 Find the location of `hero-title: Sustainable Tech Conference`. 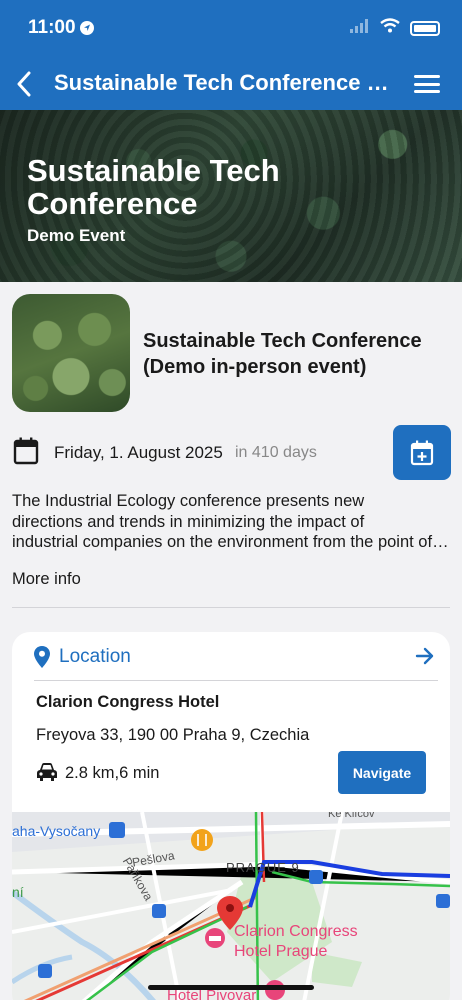

hero-title: Sustainable Tech Conference is located at coordinates (153, 187).